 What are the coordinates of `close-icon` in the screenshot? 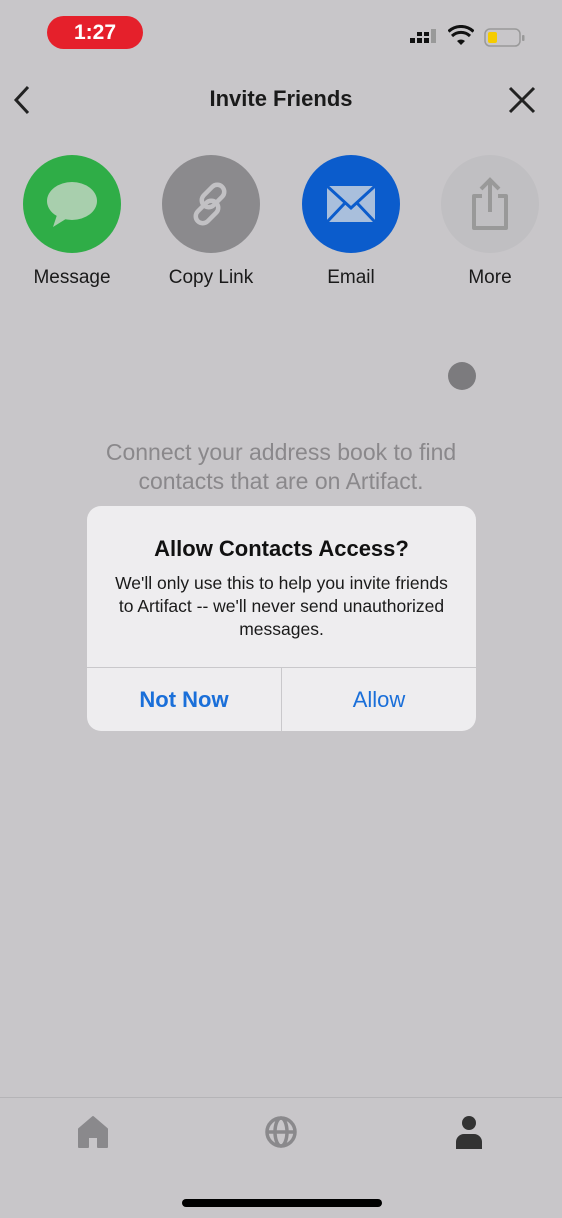 It's located at (522, 100).